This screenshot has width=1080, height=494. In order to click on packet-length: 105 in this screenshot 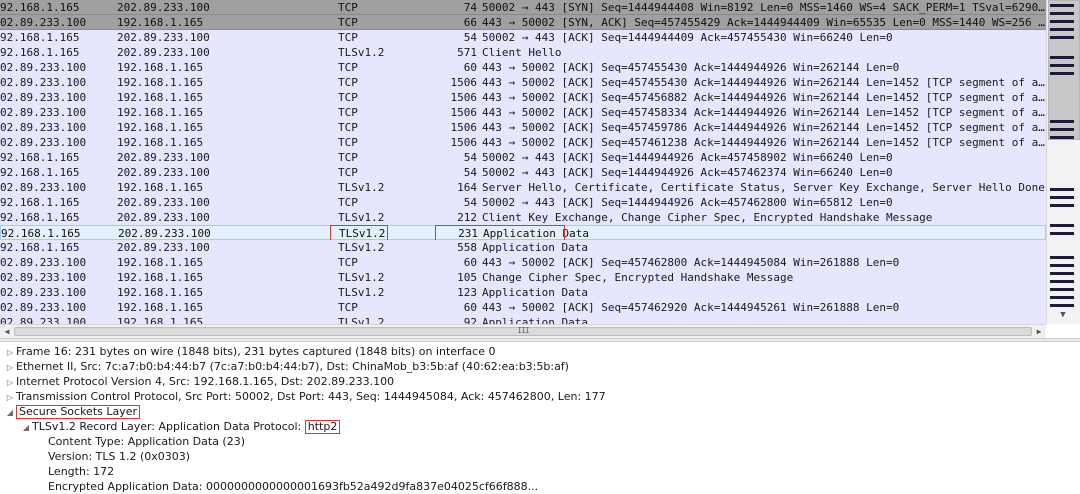, I will do `click(467, 277)`.